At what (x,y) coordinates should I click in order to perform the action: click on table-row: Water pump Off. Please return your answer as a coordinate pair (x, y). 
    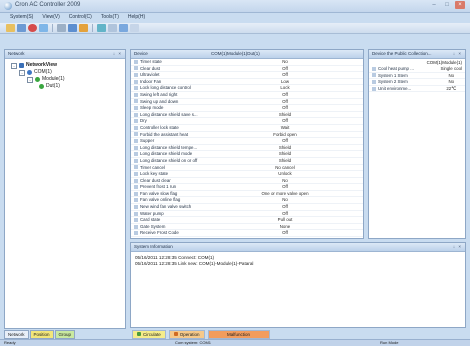
    Looking at the image, I should click on (247, 214).